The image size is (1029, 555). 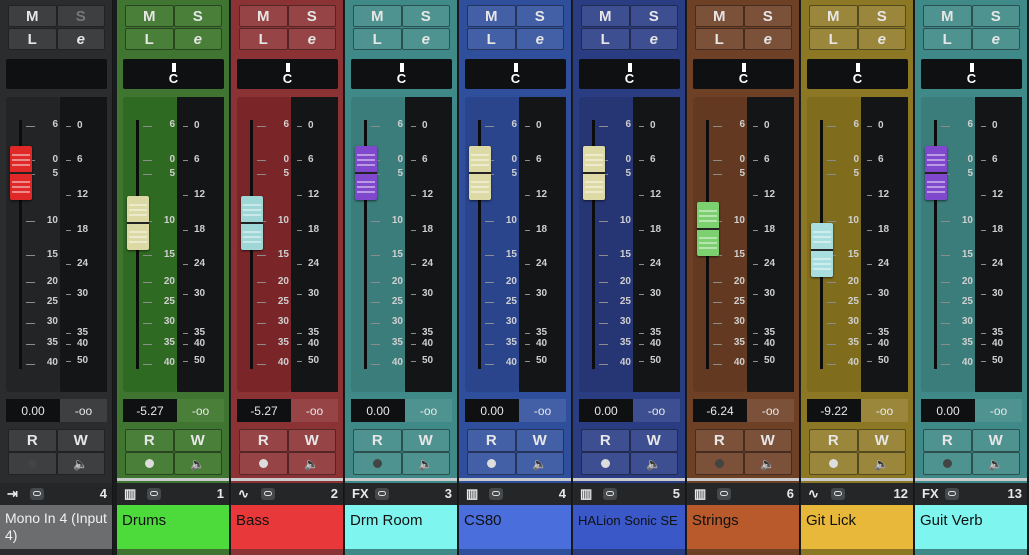 What do you see at coordinates (401, 527) in the screenshot?
I see `channel-name: Drm Room` at bounding box center [401, 527].